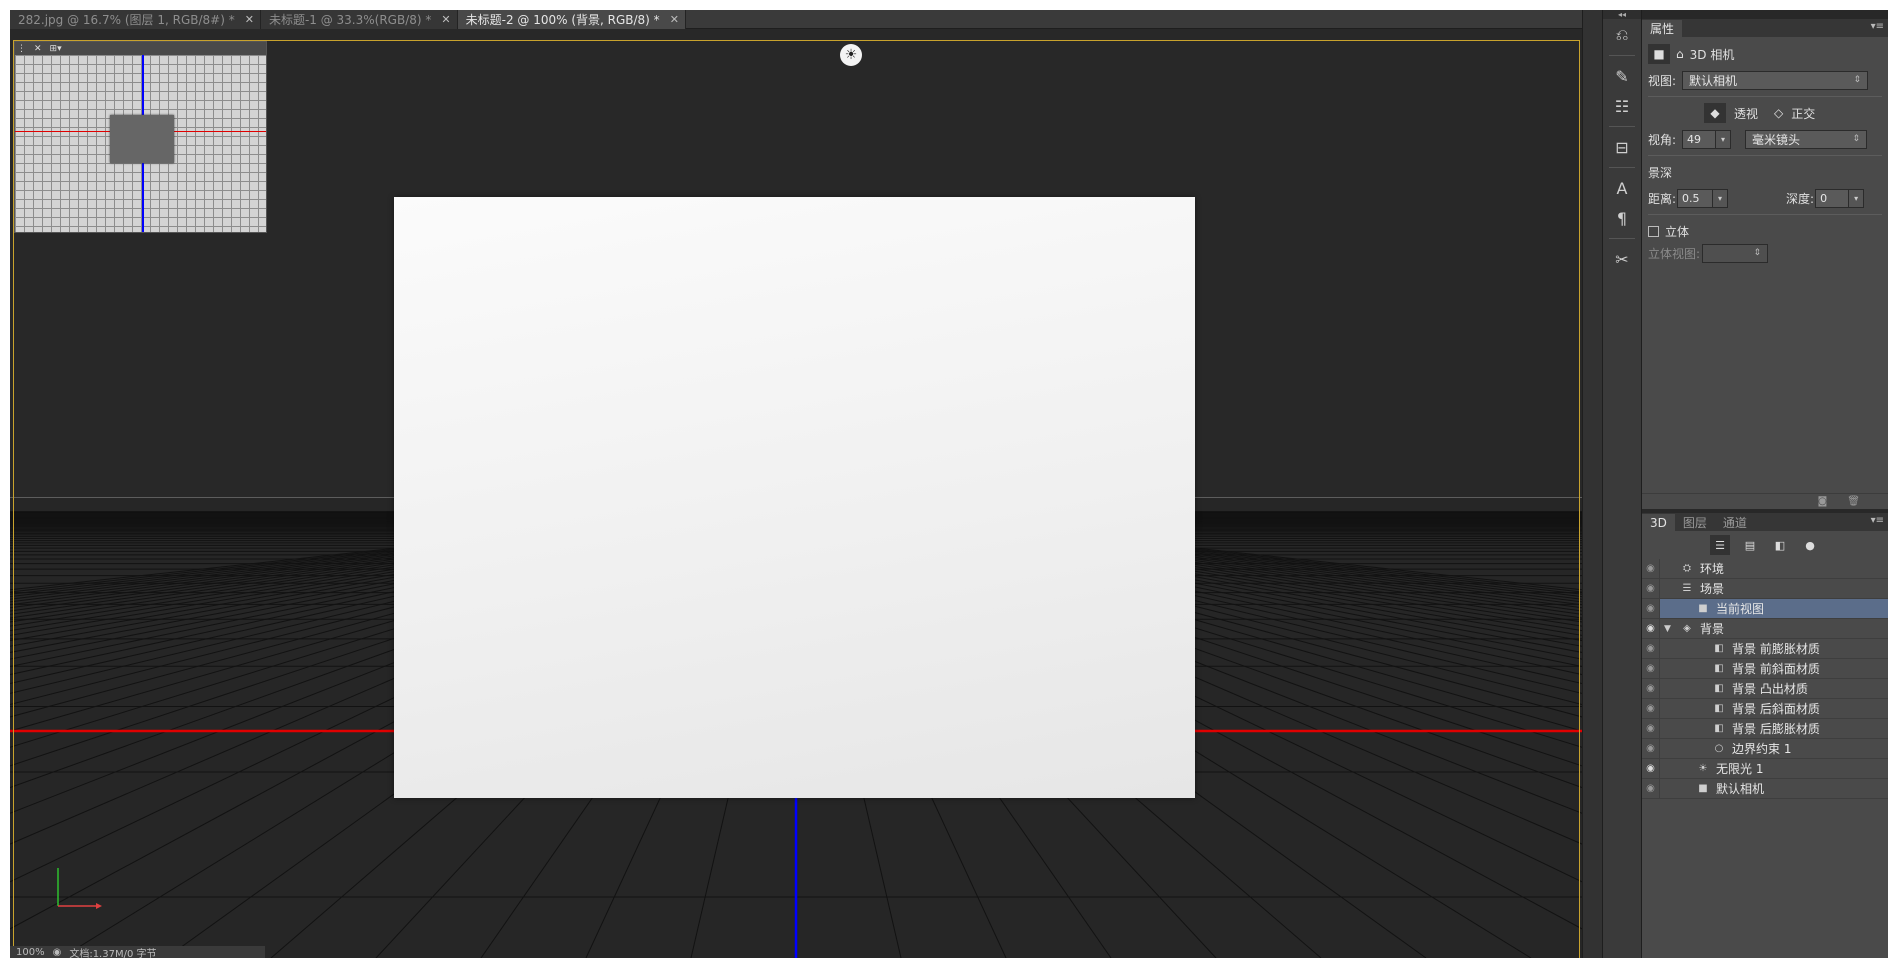 The height and width of the screenshot is (968, 1898). What do you see at coordinates (1622, 259) in the screenshot?
I see `tools-icon: ✂` at bounding box center [1622, 259].